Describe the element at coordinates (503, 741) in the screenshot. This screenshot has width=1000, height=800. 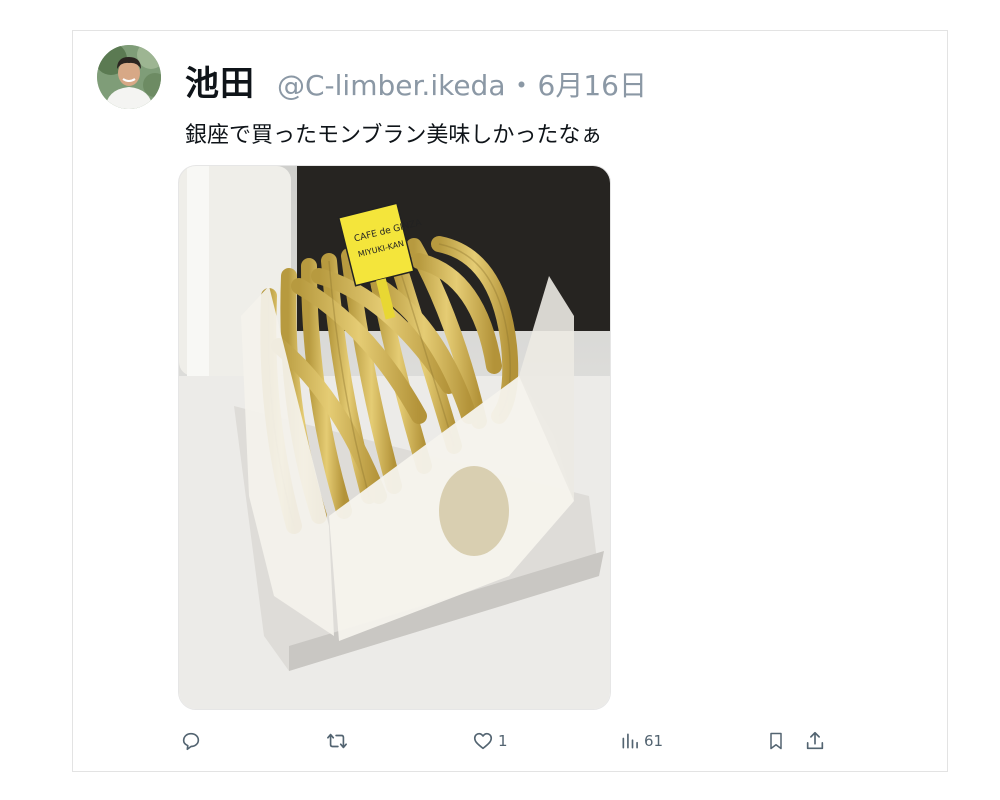
I see `like-count: 1` at that location.